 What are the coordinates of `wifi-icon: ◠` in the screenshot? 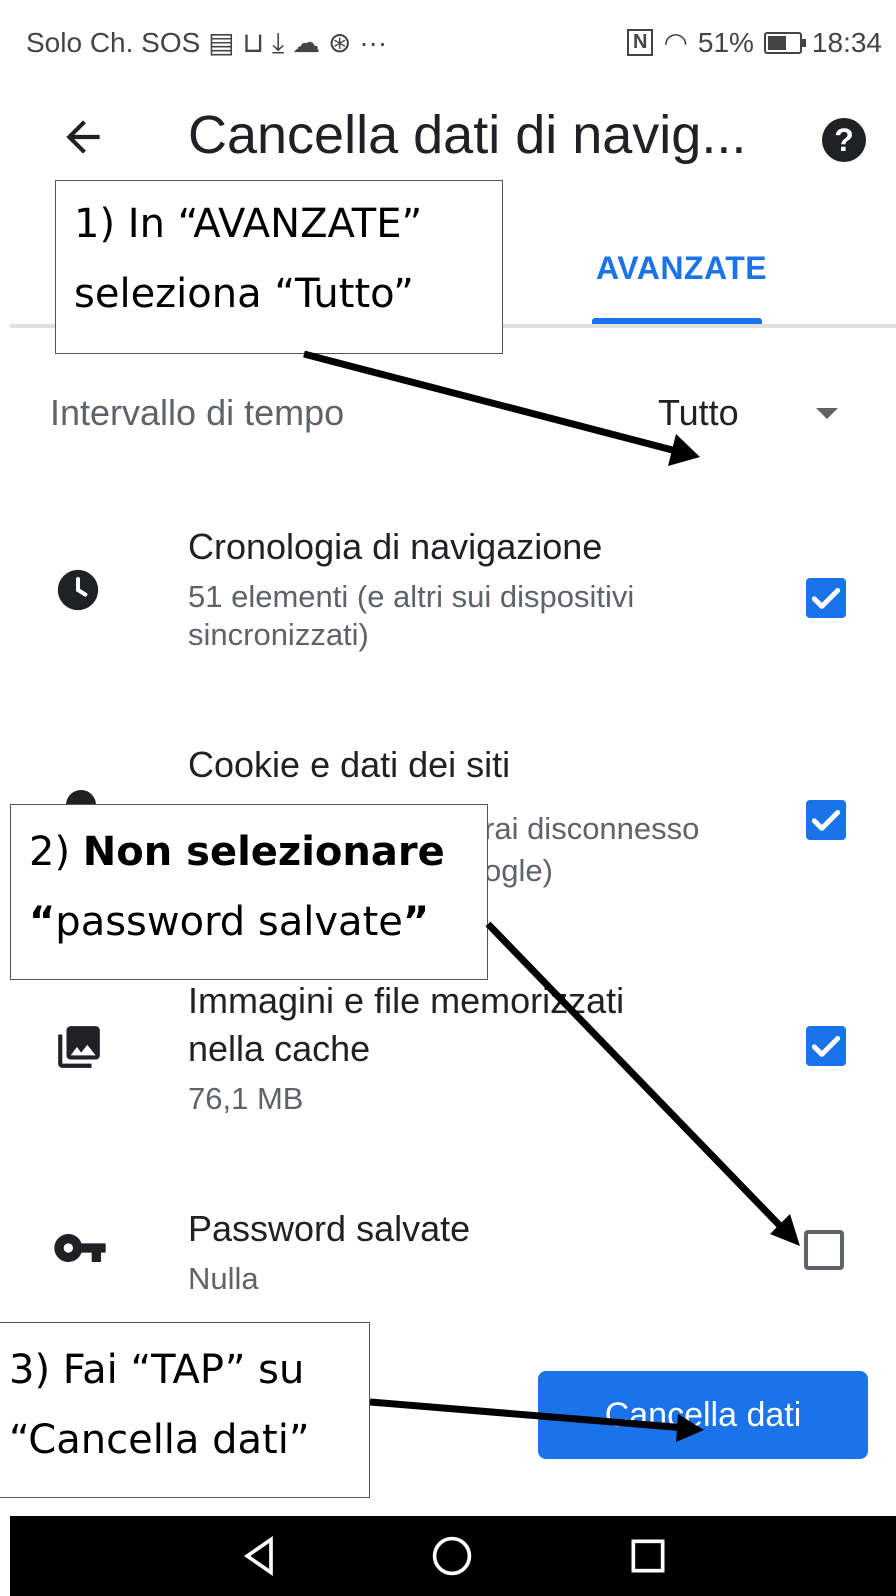 It's located at (675, 42).